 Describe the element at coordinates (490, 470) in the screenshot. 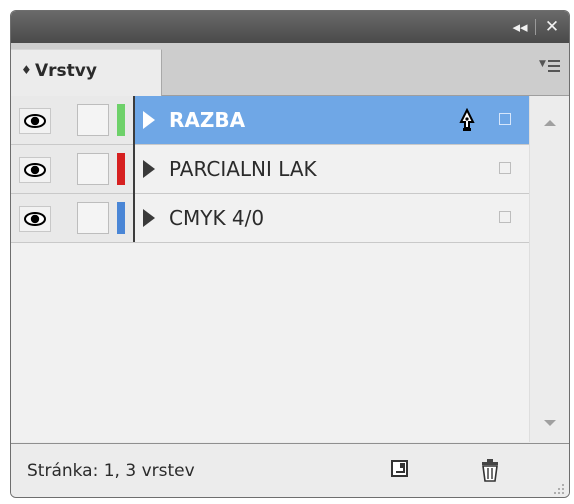

I see `trash-icon` at that location.